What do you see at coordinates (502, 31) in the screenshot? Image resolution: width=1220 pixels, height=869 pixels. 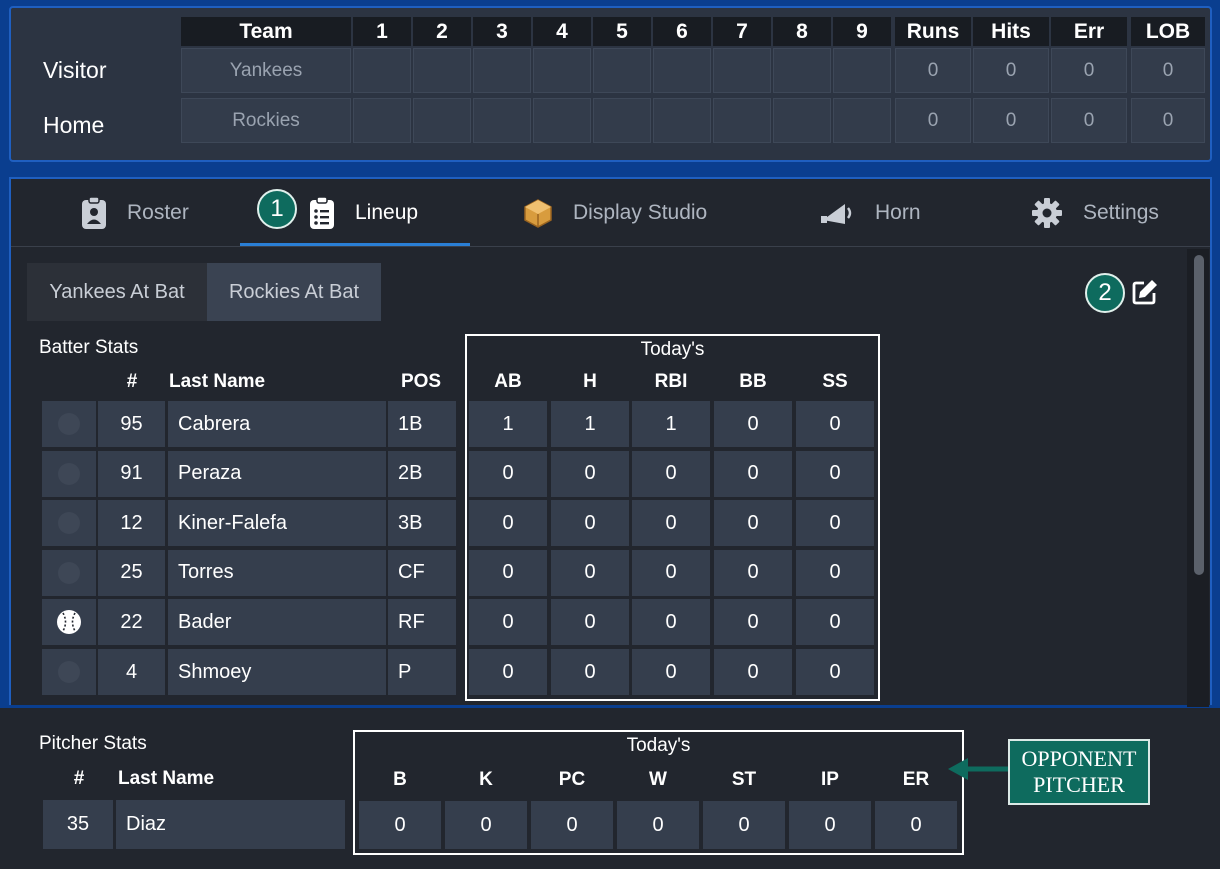 I see `scoreboard-header-3: 3` at bounding box center [502, 31].